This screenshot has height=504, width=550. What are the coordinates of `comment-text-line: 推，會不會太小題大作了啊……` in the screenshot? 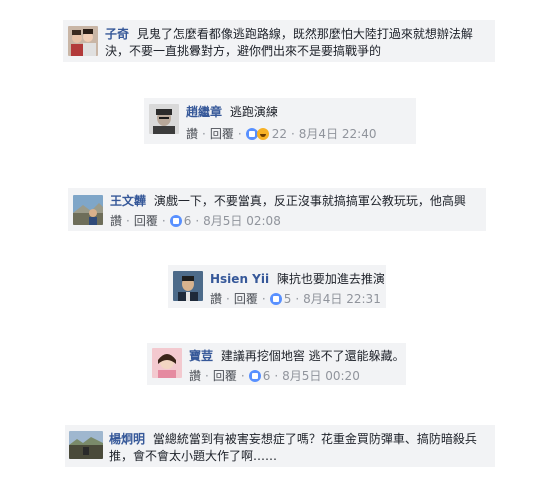 It's located at (193, 456).